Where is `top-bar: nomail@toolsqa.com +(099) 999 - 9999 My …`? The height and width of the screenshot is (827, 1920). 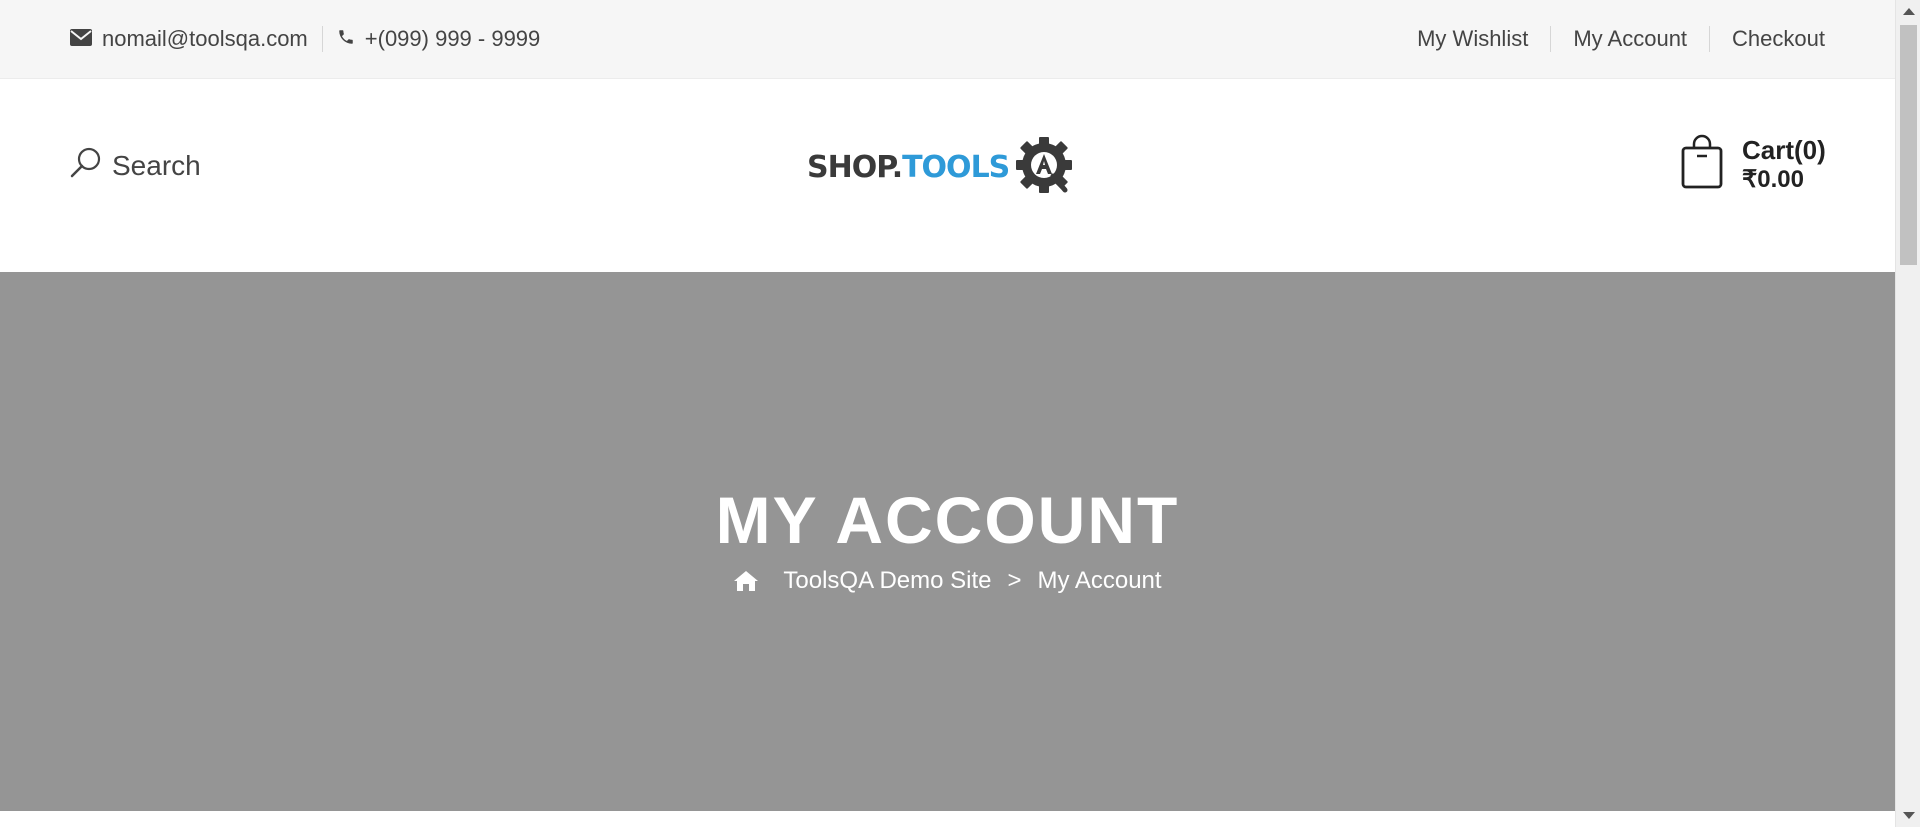 top-bar: nomail@toolsqa.com +(099) 999 - 9999 My … is located at coordinates (947, 39).